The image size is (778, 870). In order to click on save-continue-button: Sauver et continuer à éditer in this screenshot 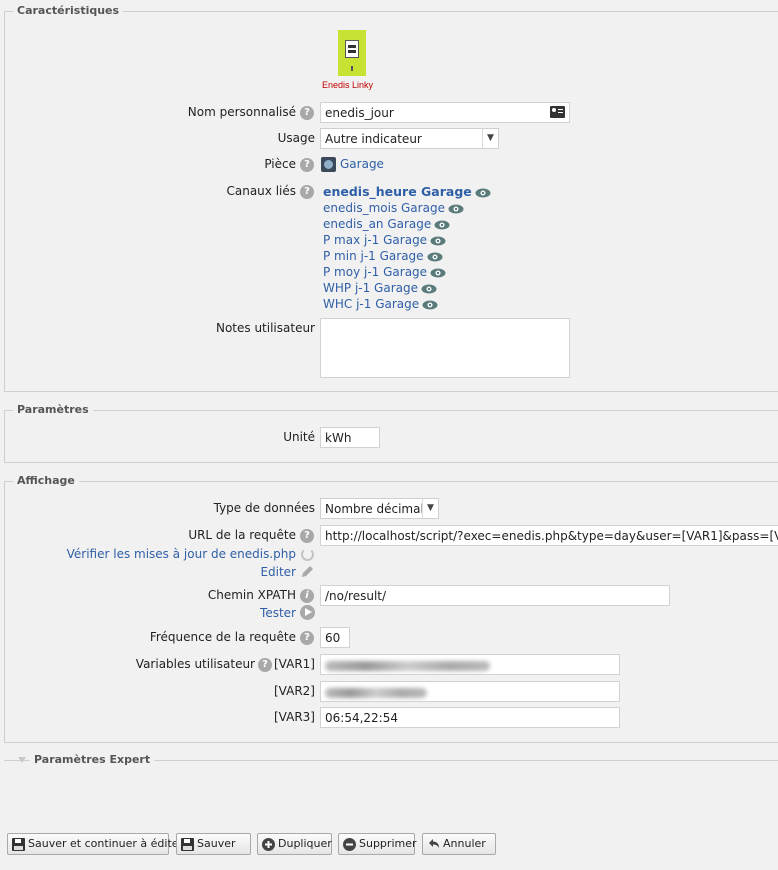, I will do `click(95, 844)`.